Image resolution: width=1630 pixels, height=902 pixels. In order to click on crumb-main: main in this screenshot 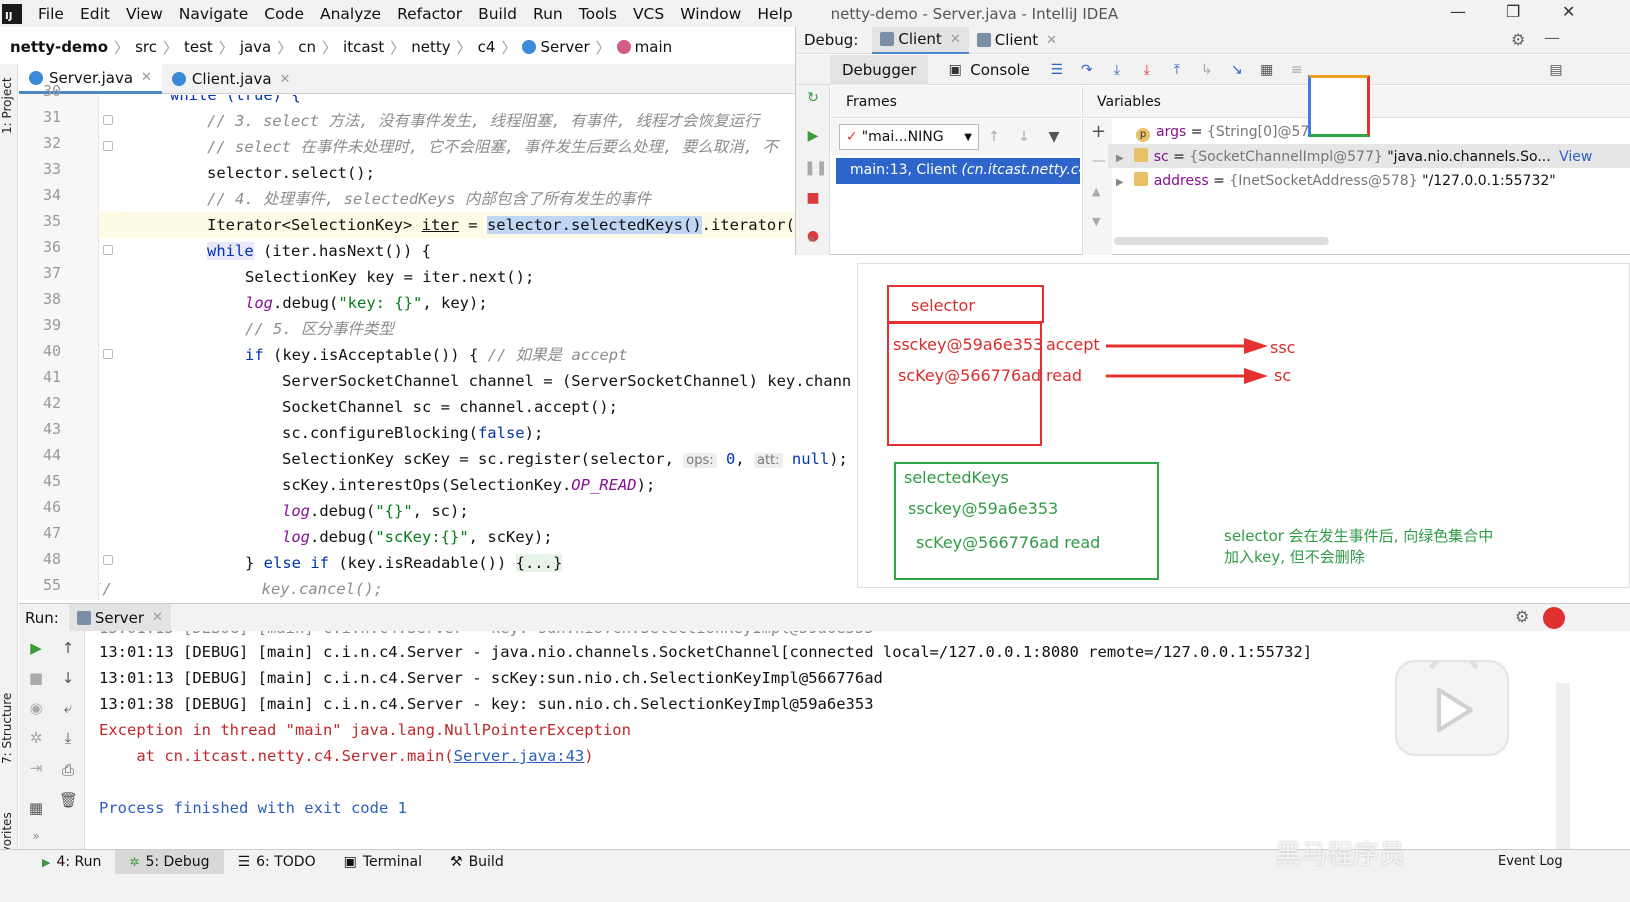, I will do `click(644, 47)`.